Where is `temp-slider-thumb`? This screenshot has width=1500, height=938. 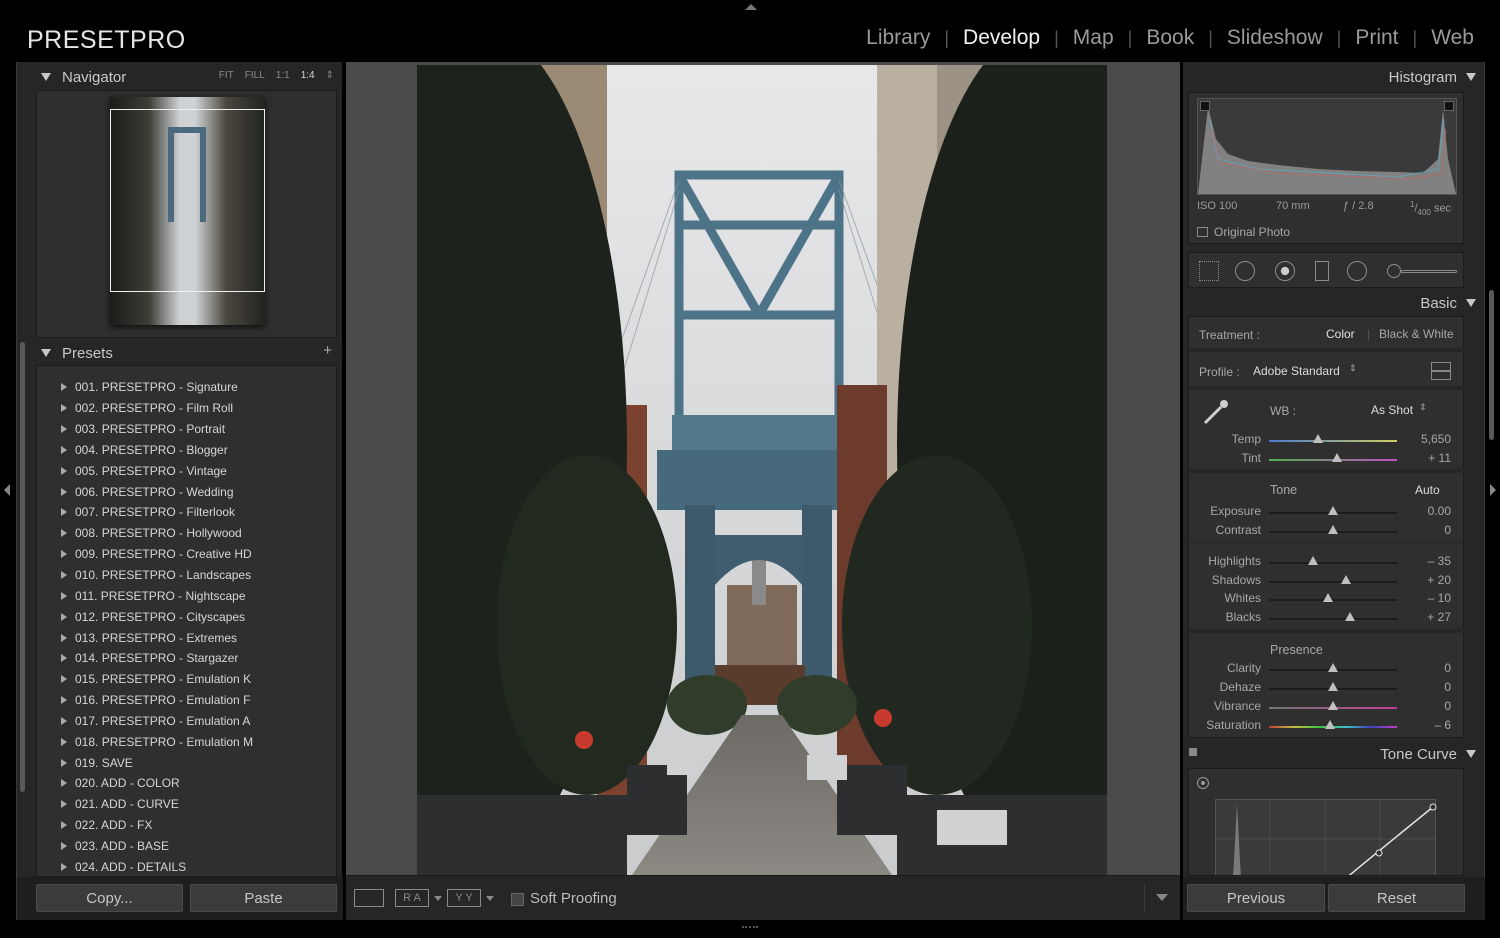
temp-slider-thumb is located at coordinates (1317, 438).